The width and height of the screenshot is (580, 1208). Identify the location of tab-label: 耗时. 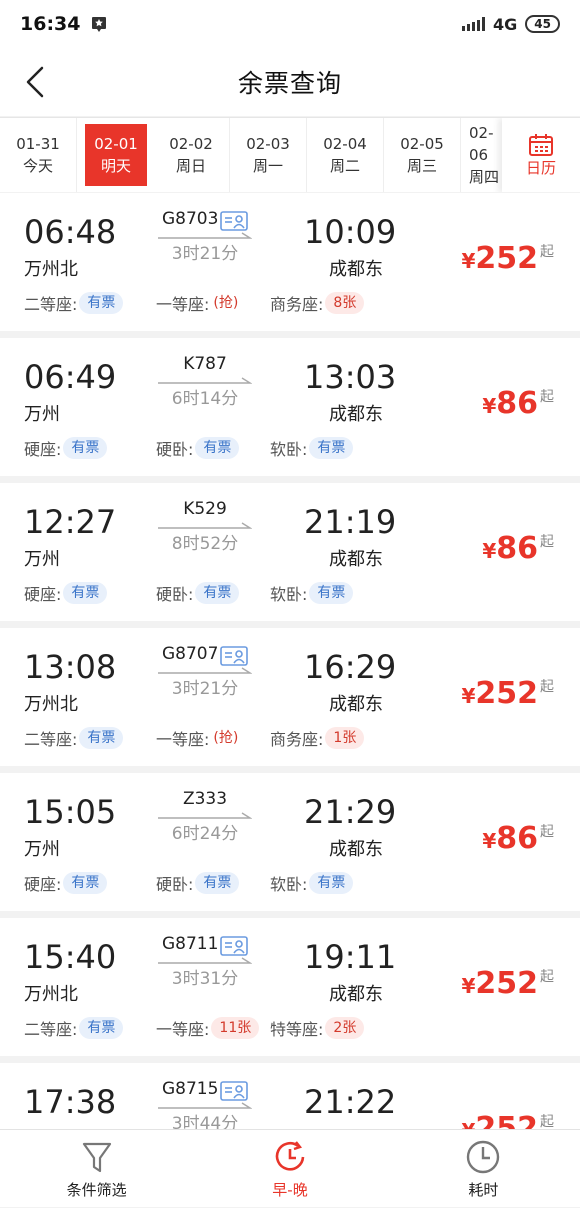
(483, 1190).